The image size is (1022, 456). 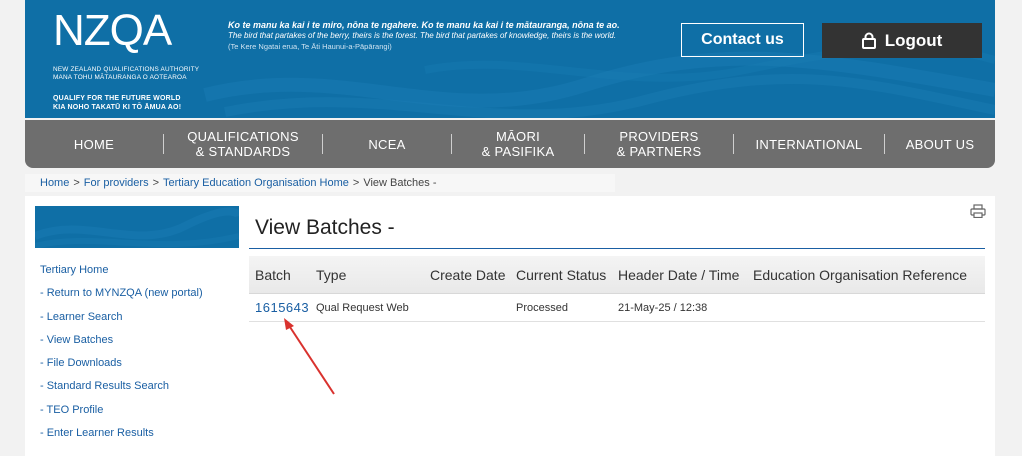 What do you see at coordinates (809, 144) in the screenshot?
I see `nav-international: INTERNATIONAL` at bounding box center [809, 144].